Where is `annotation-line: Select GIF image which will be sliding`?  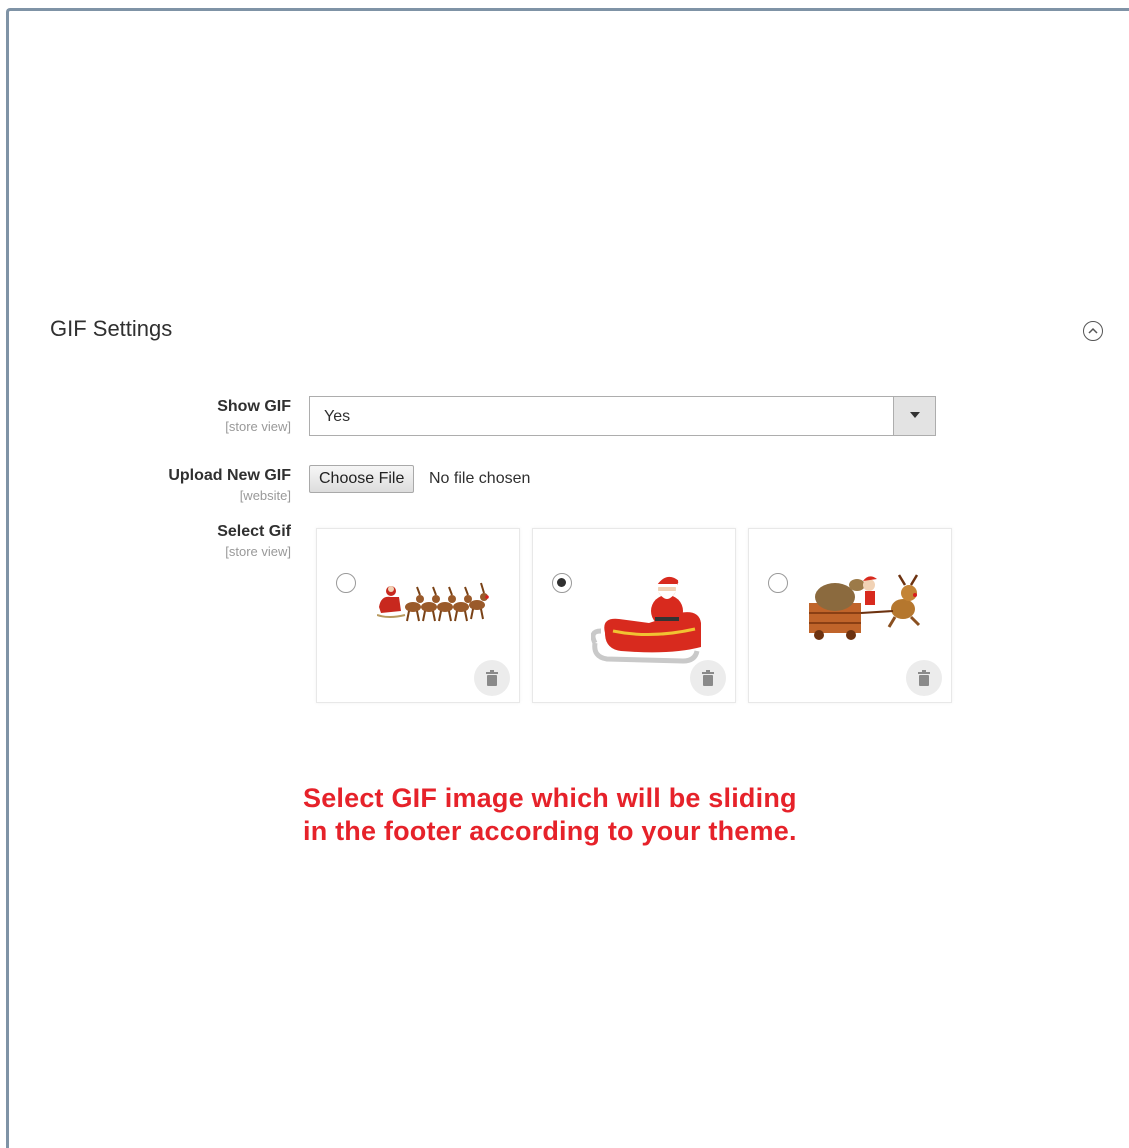
annotation-line: Select GIF image which will be sliding is located at coordinates (550, 798).